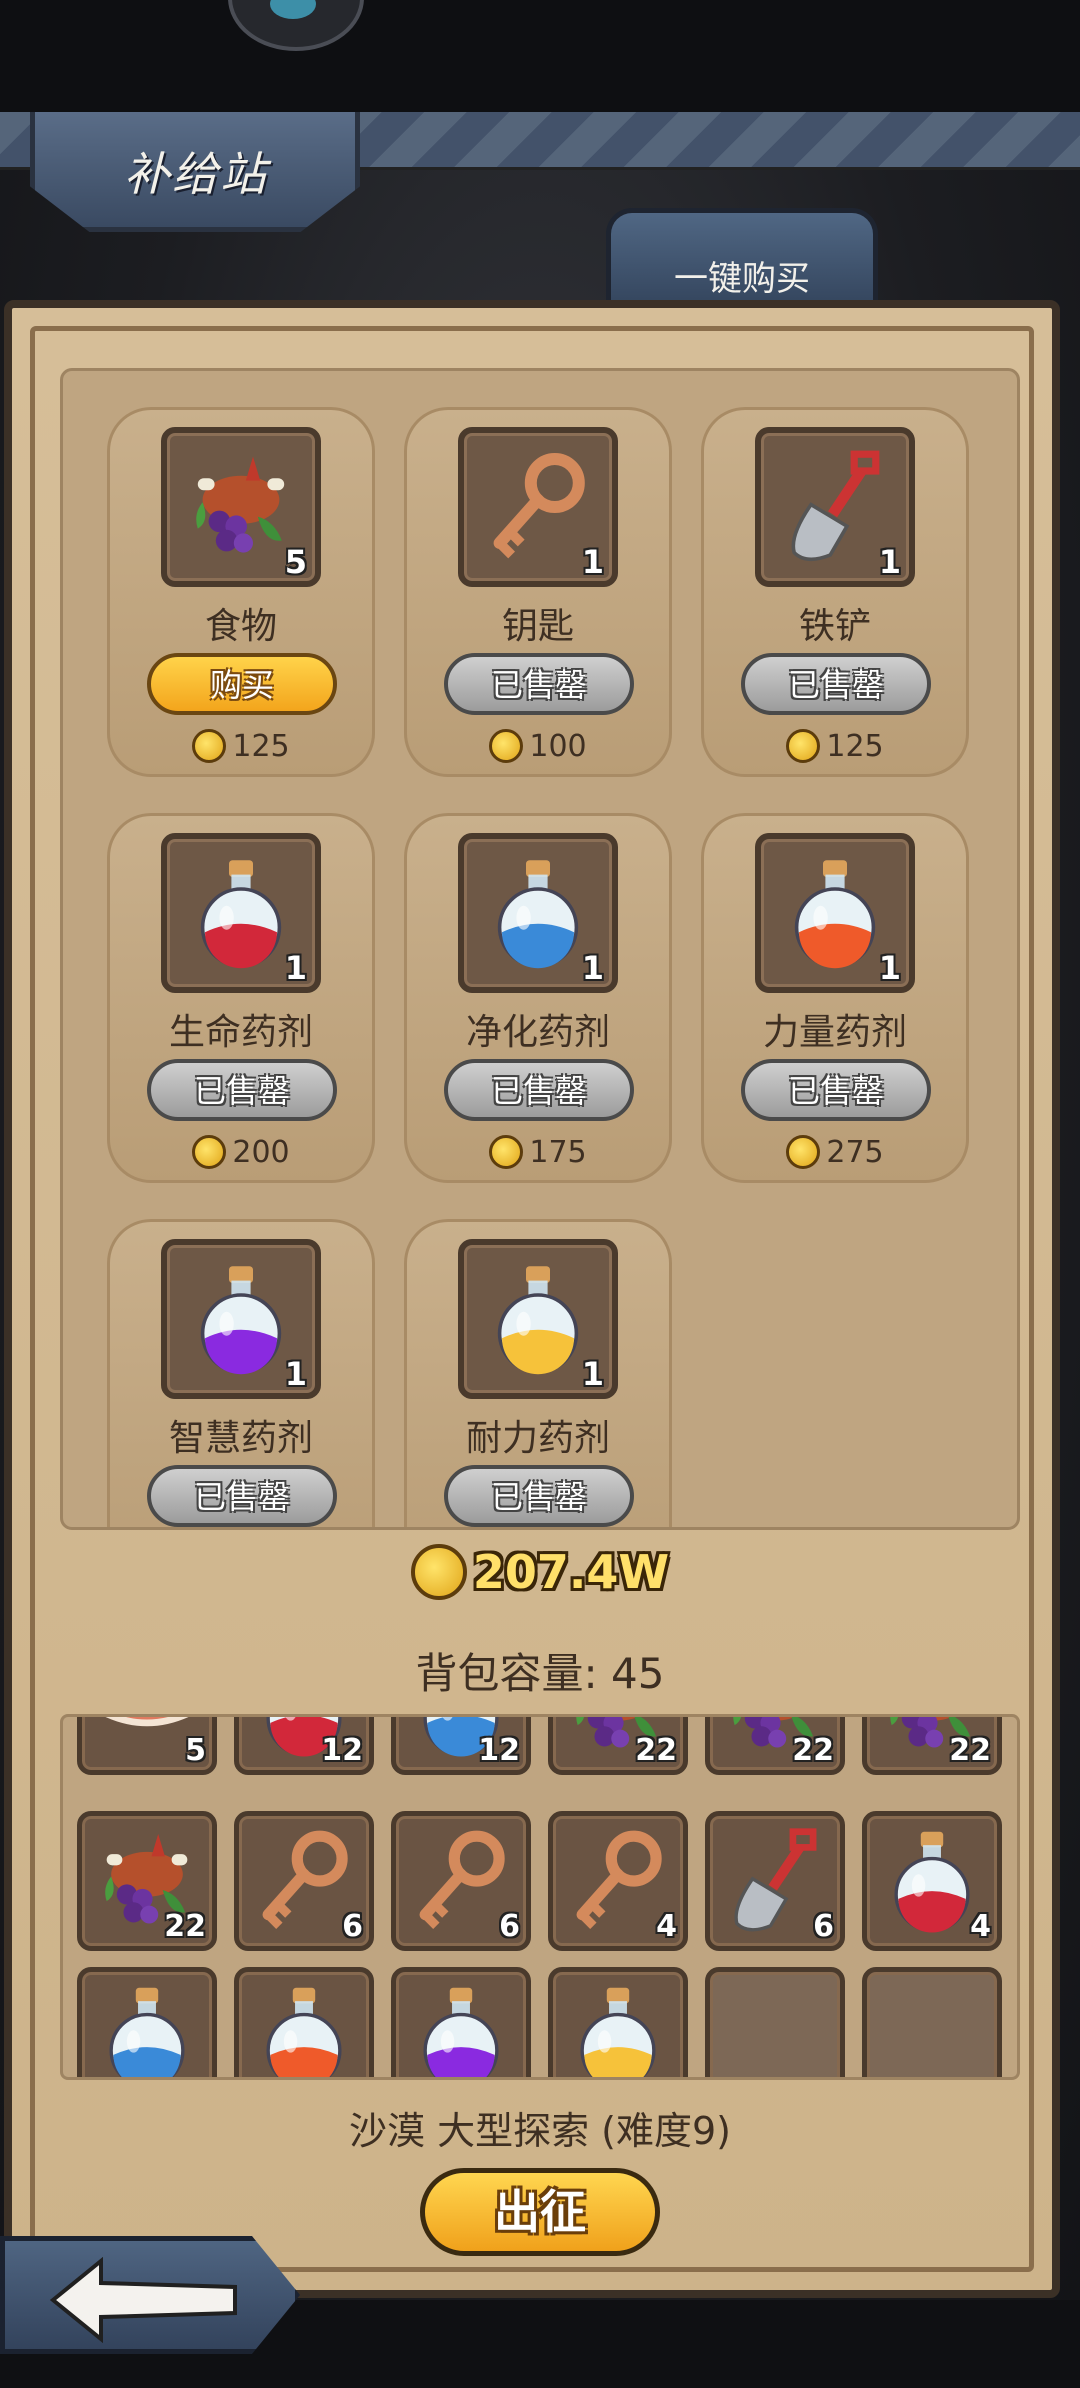 The image size is (1080, 2388). What do you see at coordinates (537, 1032) in the screenshot?
I see `item-name: 净化药剂` at bounding box center [537, 1032].